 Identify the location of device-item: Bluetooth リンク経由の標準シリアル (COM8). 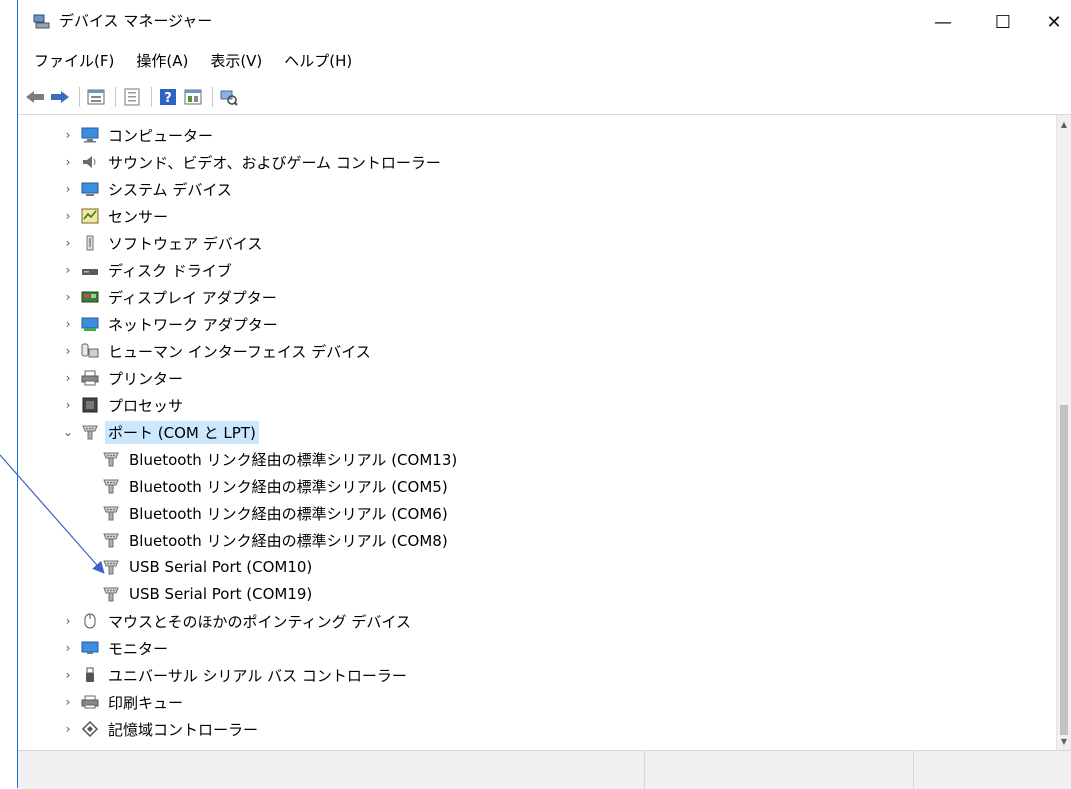
(276, 540).